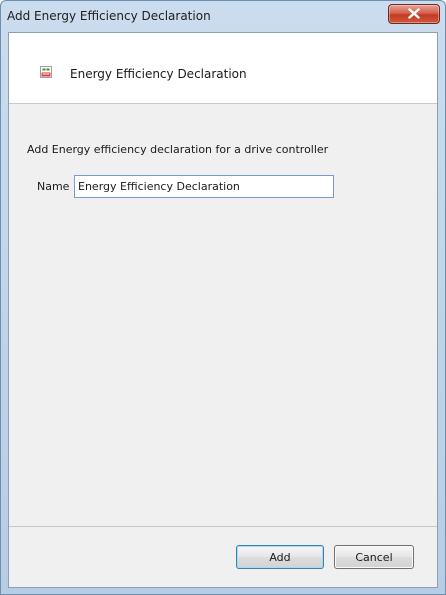 The image size is (446, 595). I want to click on close-icon, so click(414, 13).